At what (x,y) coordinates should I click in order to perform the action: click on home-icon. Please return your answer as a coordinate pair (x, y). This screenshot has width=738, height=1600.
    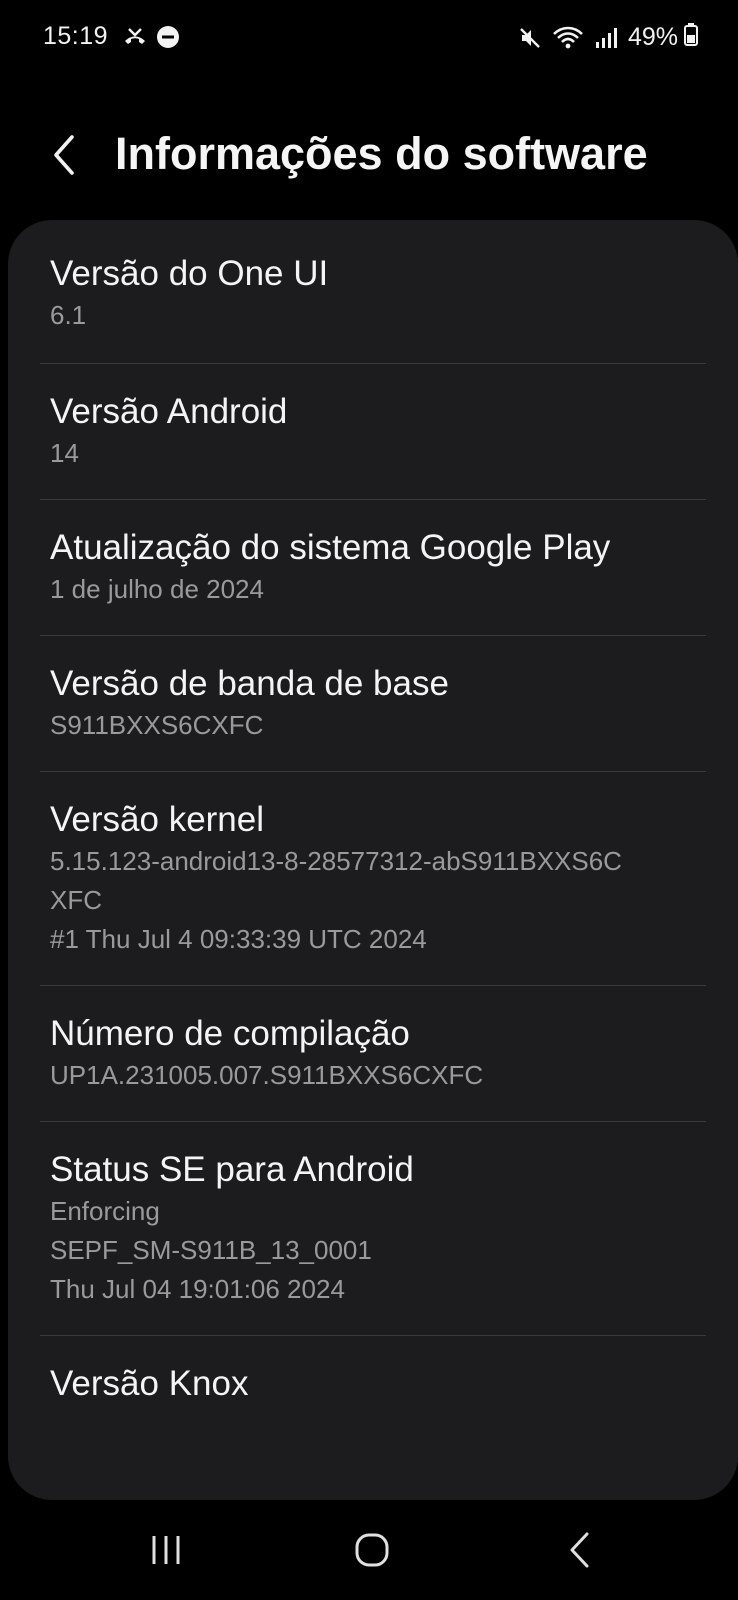
    Looking at the image, I should click on (372, 1550).